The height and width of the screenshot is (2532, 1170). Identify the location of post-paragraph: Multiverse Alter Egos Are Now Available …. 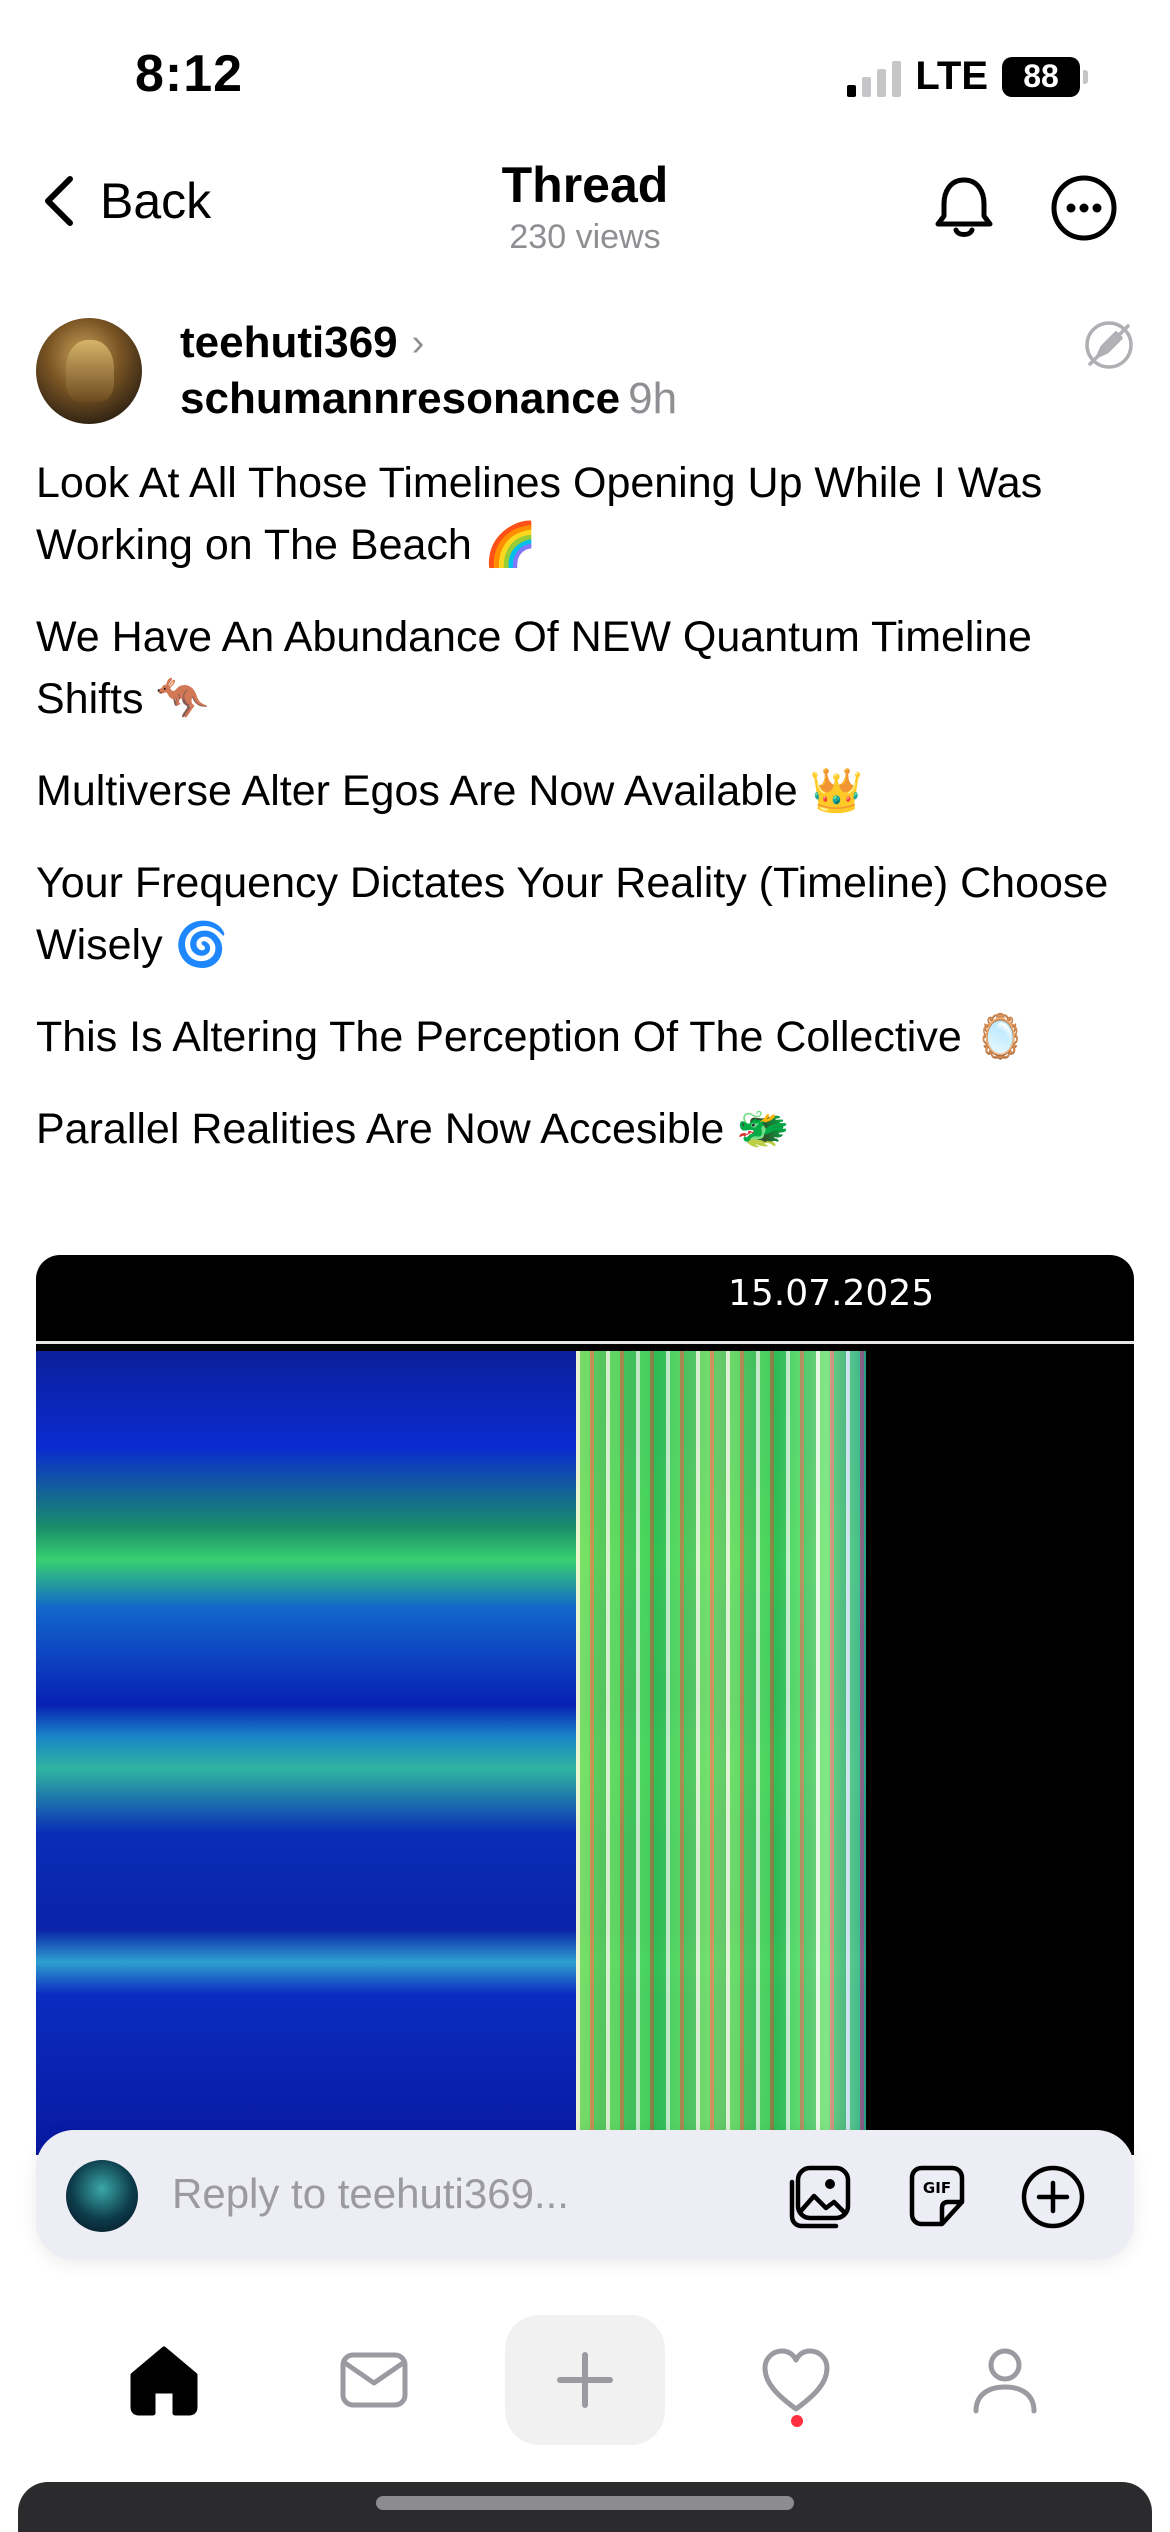
(450, 791).